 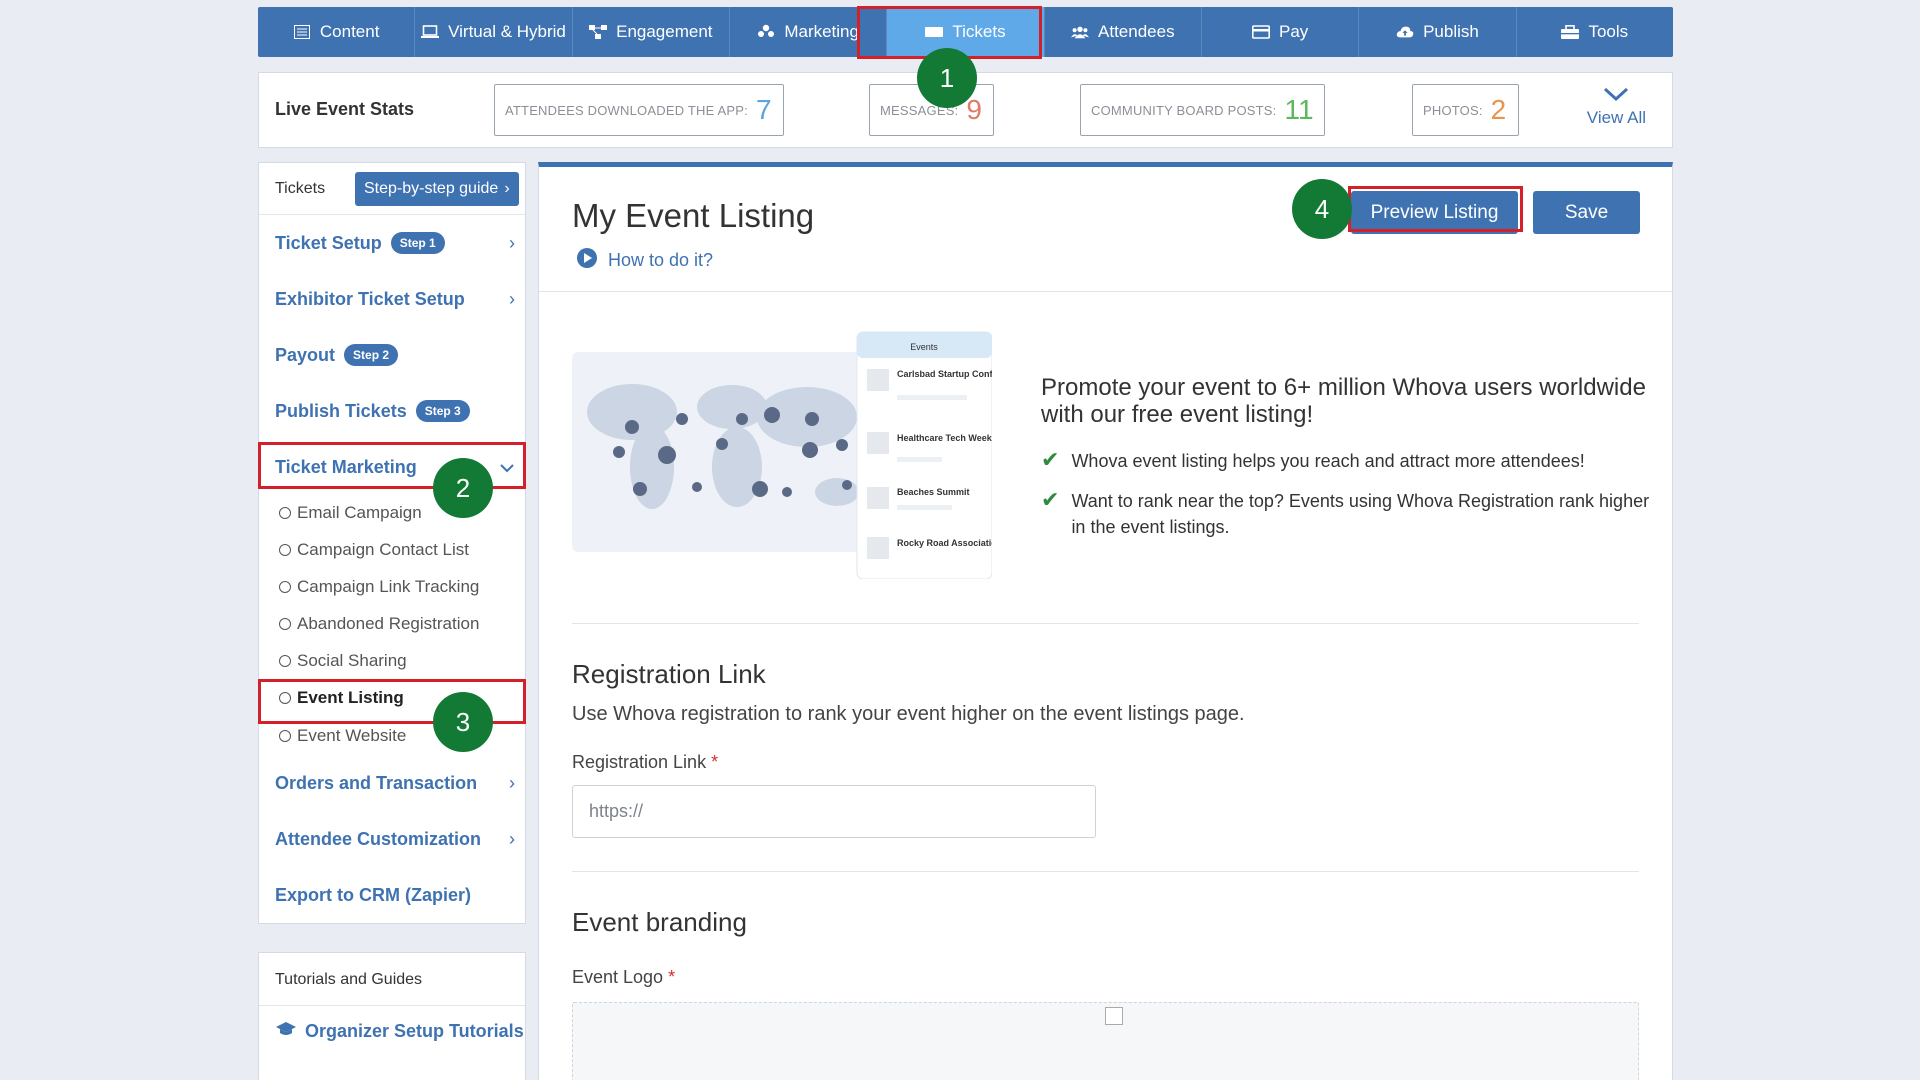 I want to click on subitem-label: Campaign Contact List, so click(x=383, y=549).